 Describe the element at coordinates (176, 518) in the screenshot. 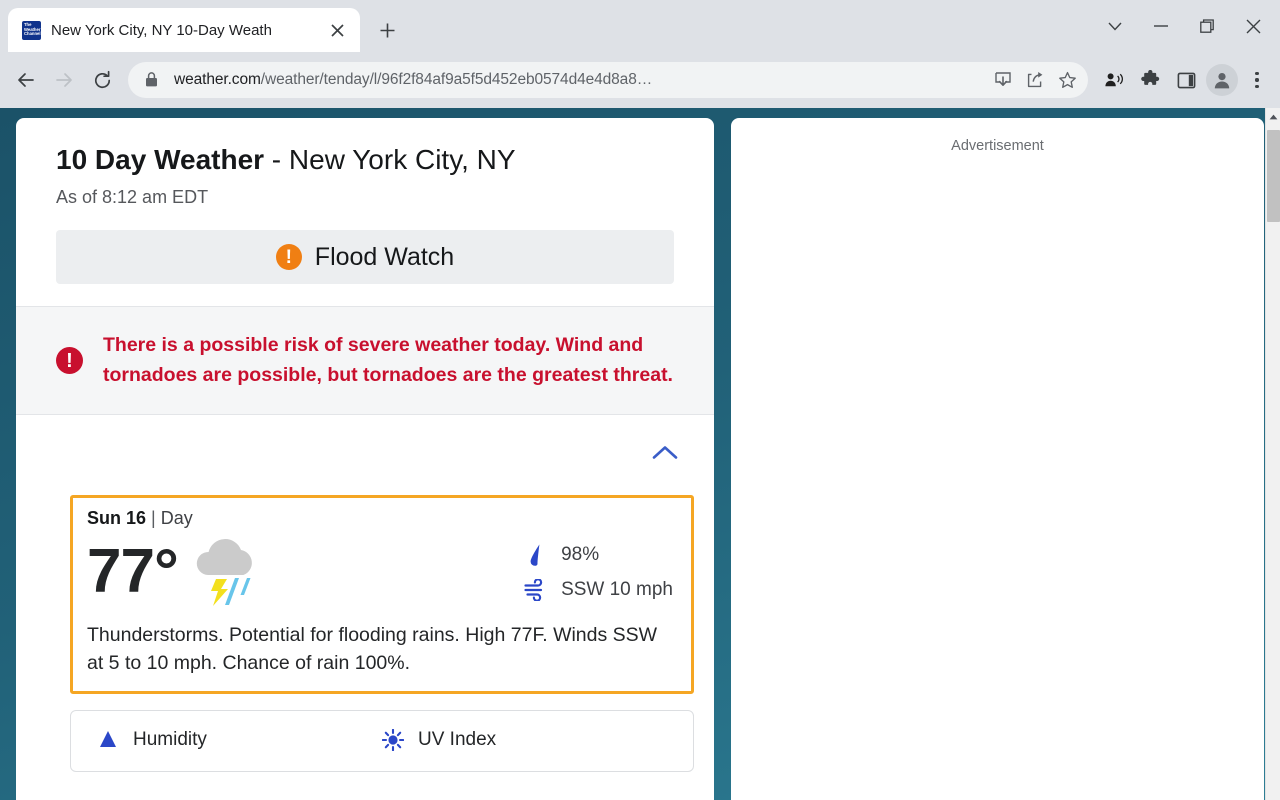

I see `forecast-day-part: Day` at that location.